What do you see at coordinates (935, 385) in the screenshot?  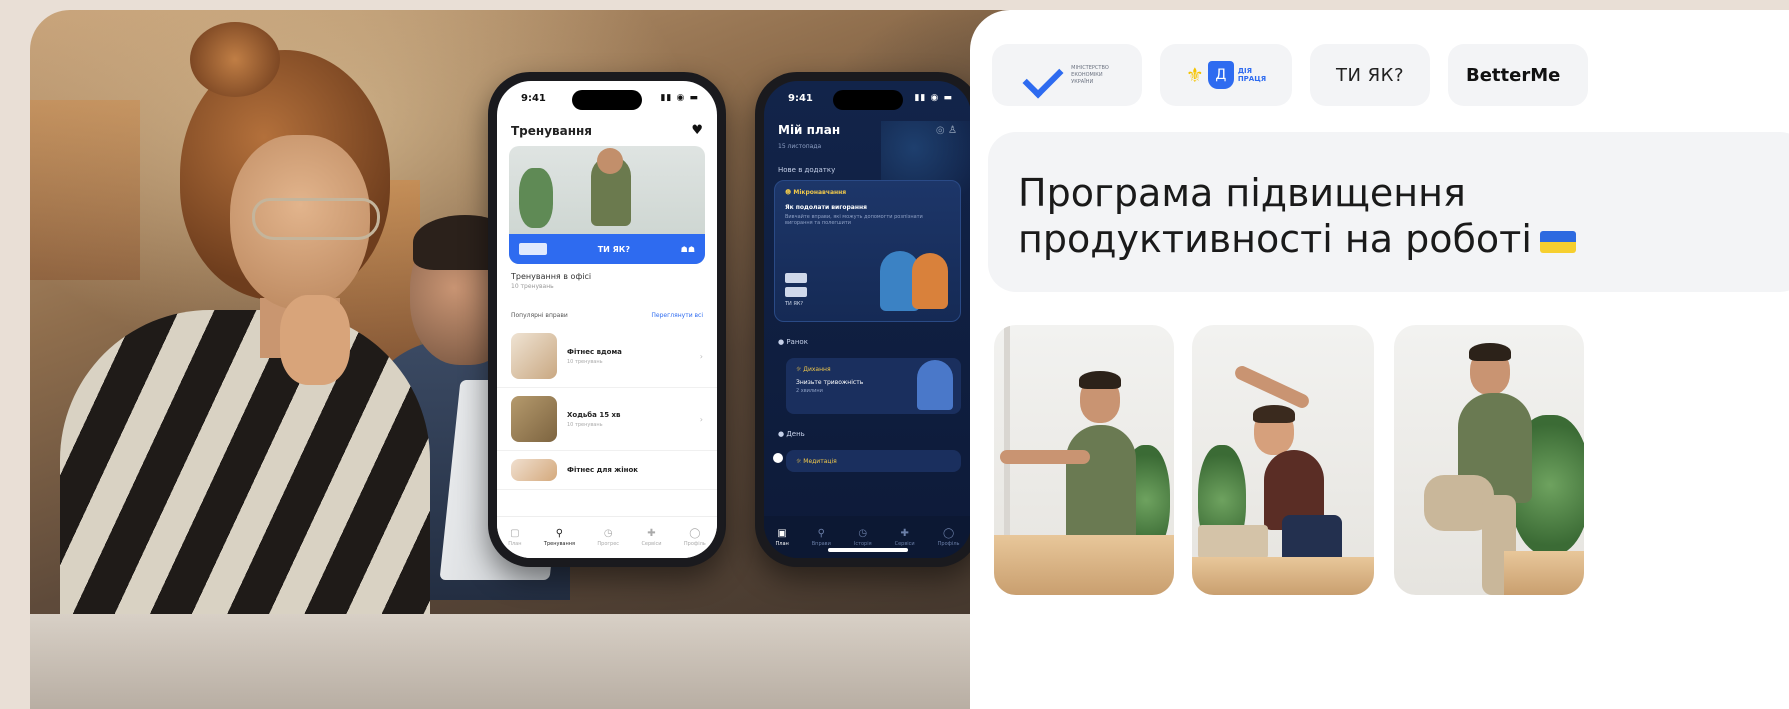 I see `illustration-stressed` at bounding box center [935, 385].